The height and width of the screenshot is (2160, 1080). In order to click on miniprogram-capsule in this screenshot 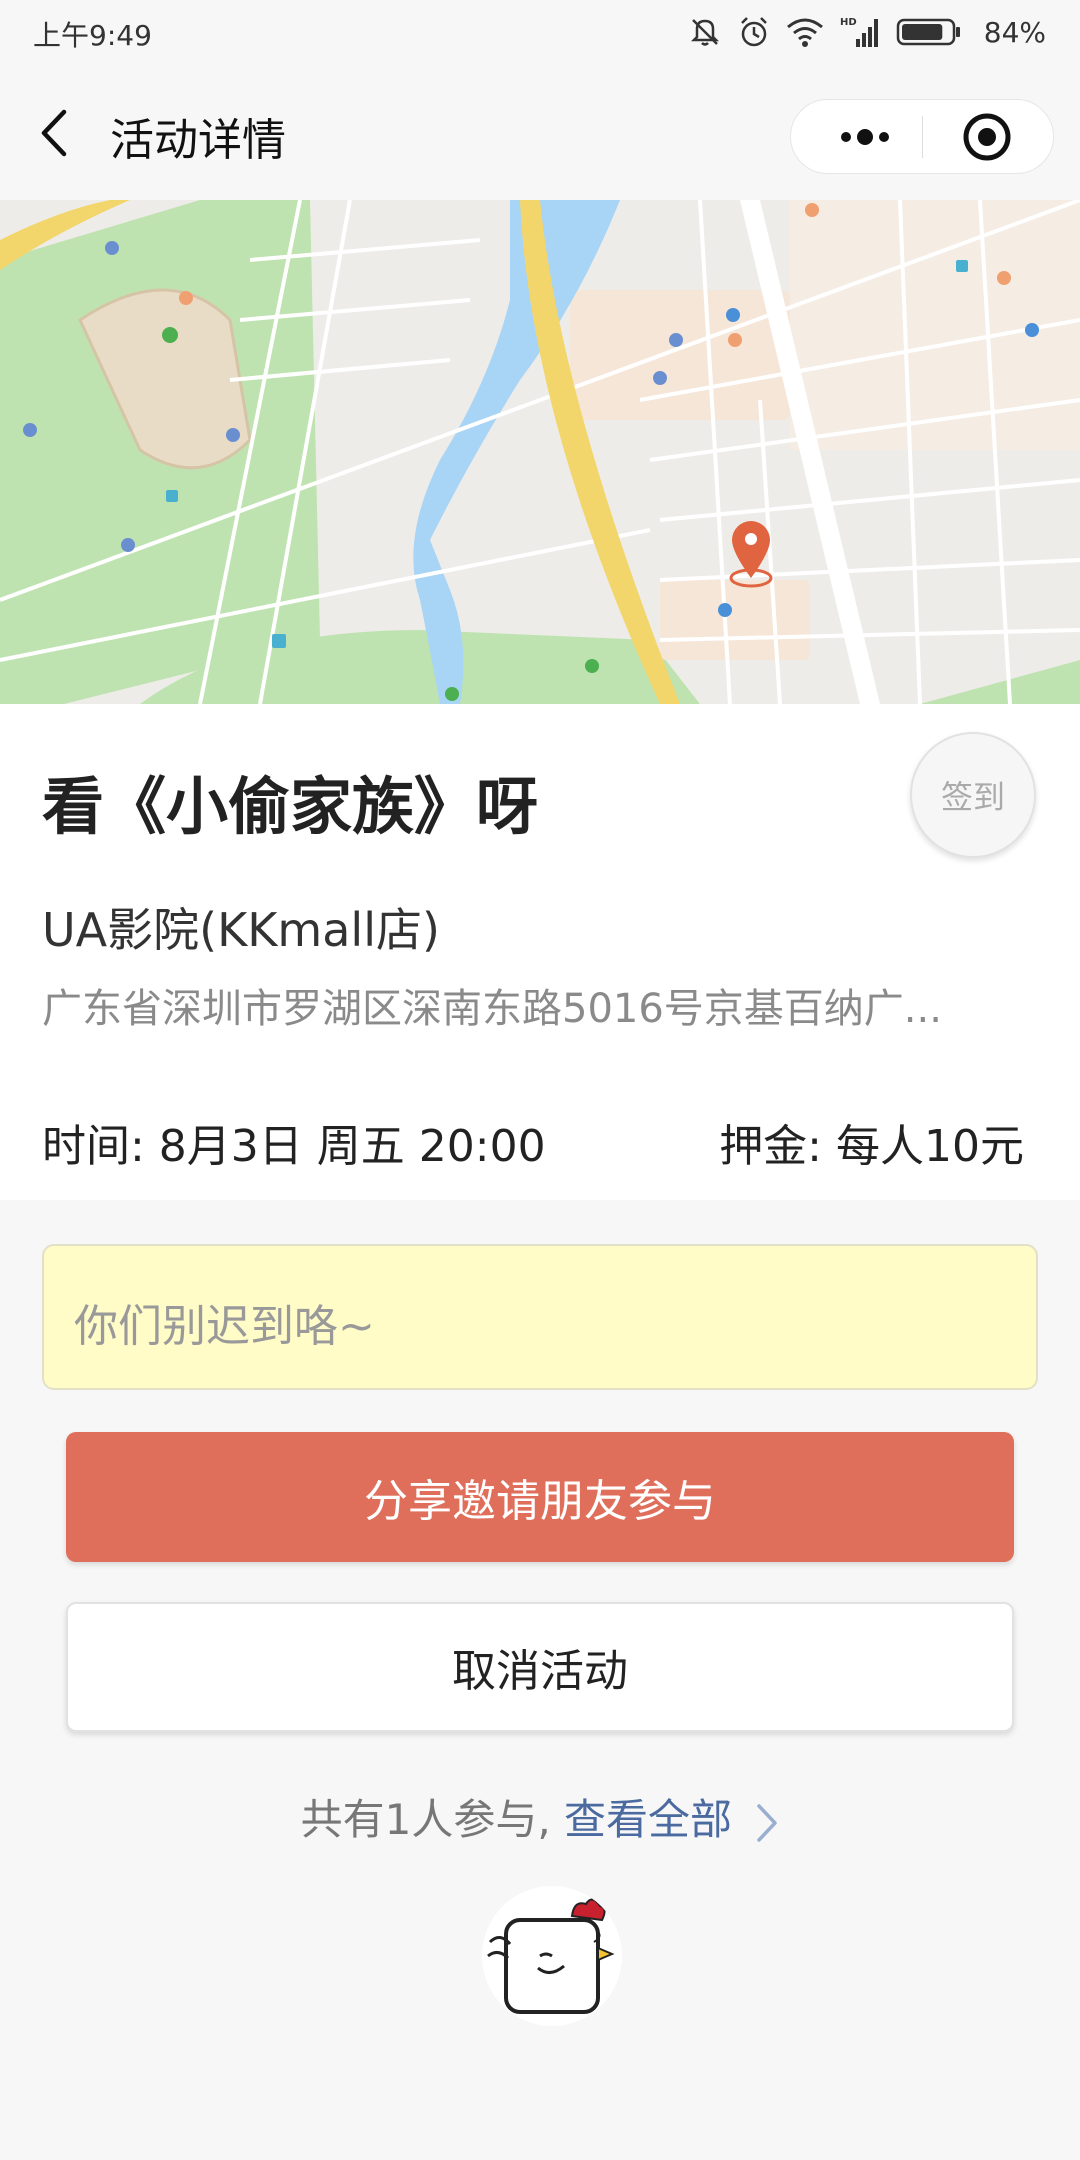, I will do `click(922, 136)`.